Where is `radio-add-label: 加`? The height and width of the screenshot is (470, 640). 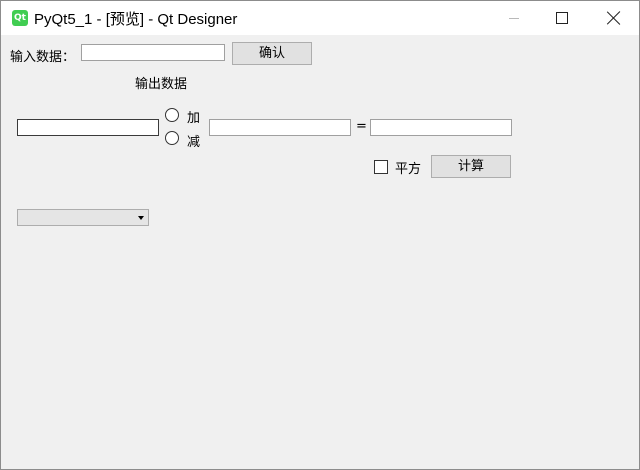
radio-add-label: 加 is located at coordinates (194, 118).